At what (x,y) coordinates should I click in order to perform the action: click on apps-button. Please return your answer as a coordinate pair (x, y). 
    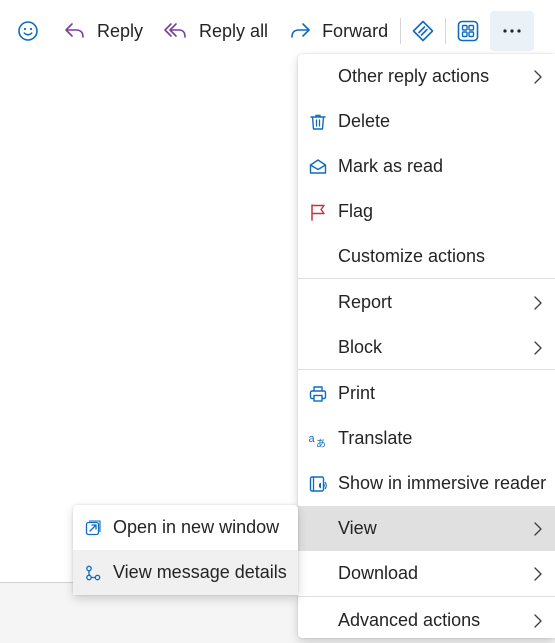
    Looking at the image, I should click on (468, 31).